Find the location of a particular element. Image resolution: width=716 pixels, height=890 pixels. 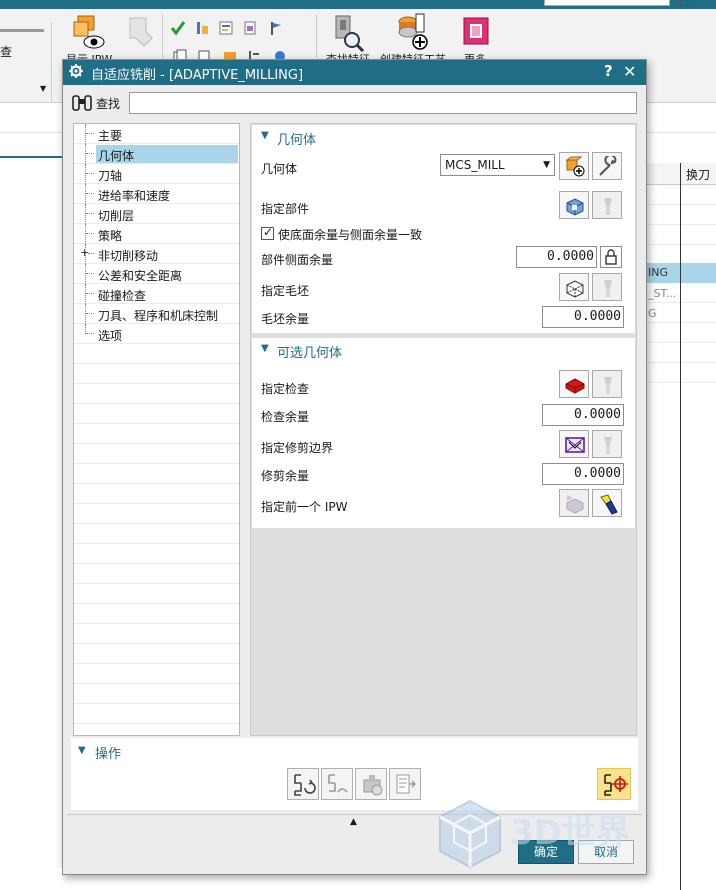

edit-geometry-button is located at coordinates (607, 166).